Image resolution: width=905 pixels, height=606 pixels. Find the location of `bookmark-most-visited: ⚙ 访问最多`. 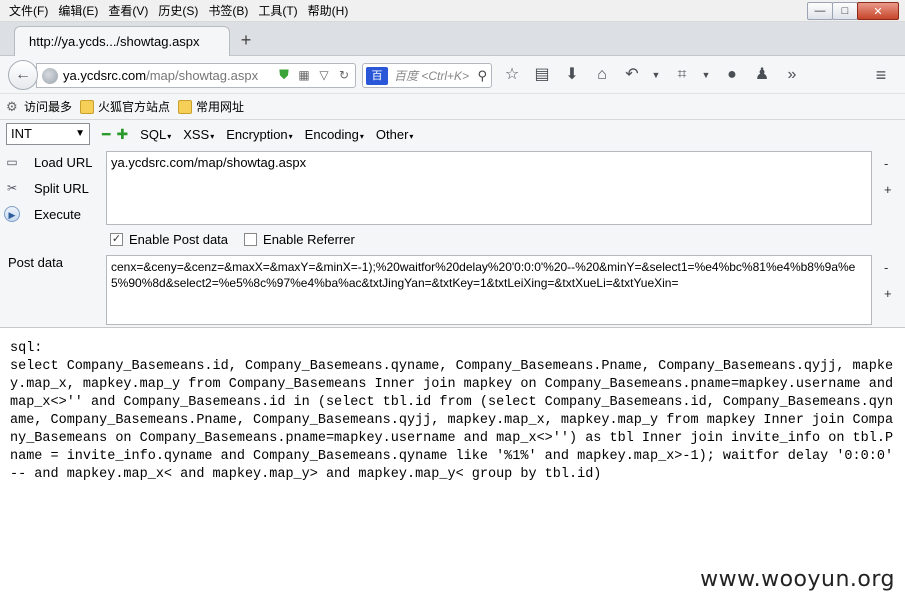

bookmark-most-visited: ⚙ 访问最多 is located at coordinates (39, 106).